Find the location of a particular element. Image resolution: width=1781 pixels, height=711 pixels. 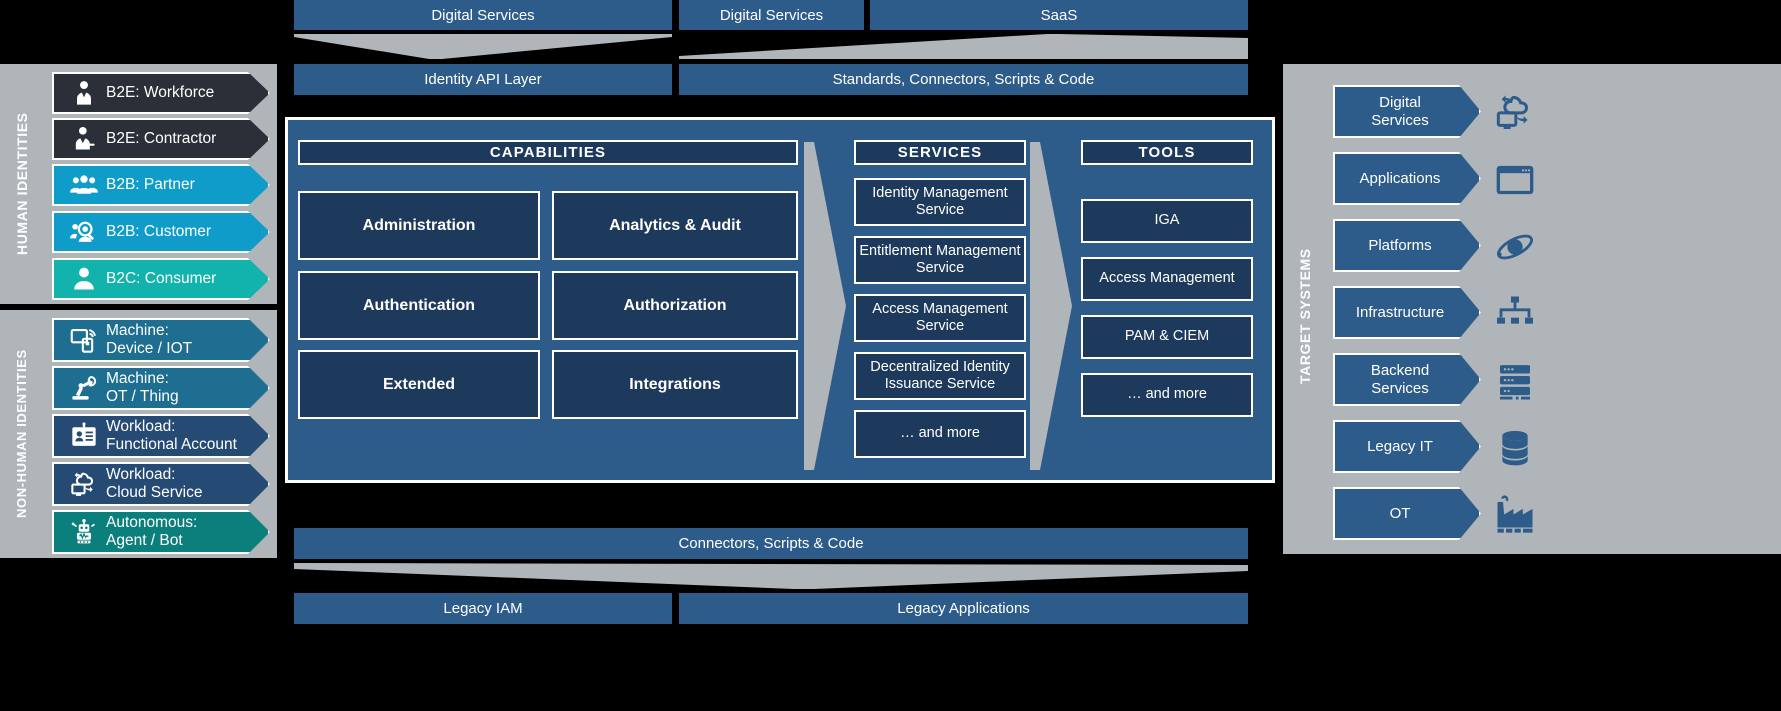

capability-analytics-audit: Analytics & Audit is located at coordinates (675, 225).